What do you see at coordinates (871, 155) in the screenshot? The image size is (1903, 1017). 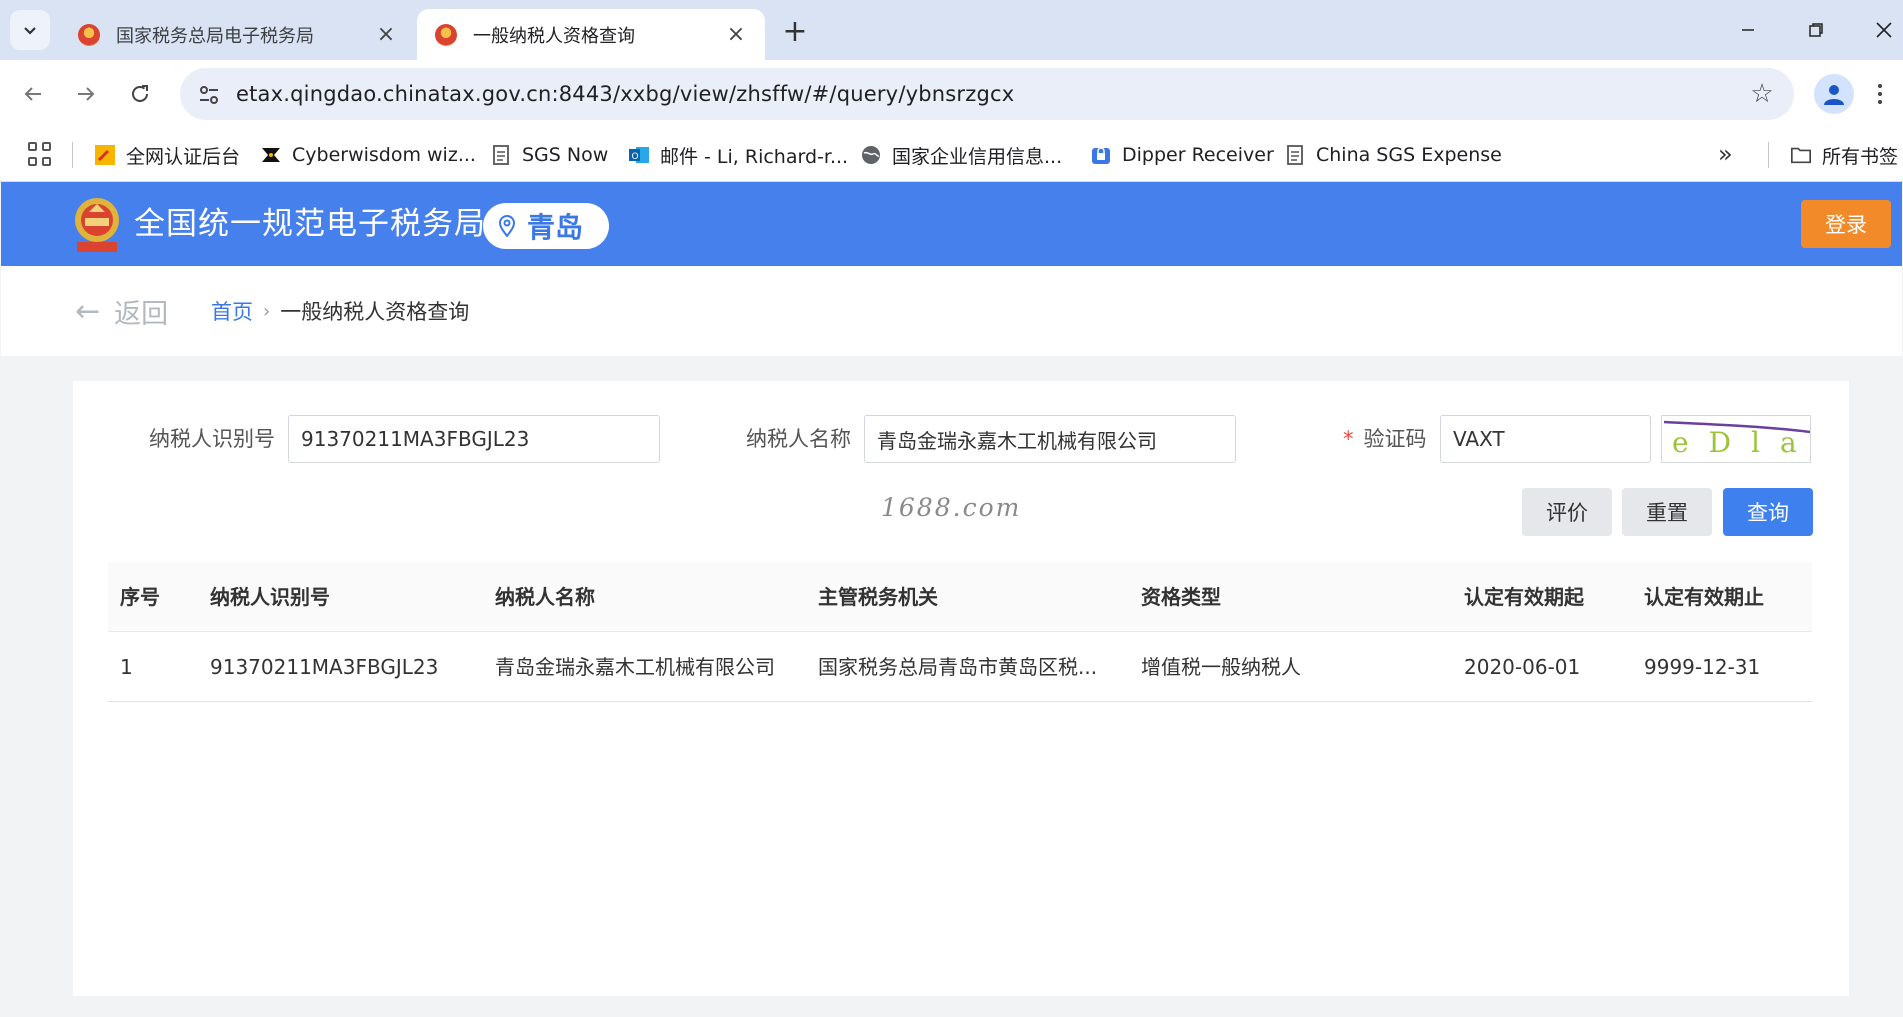 I see `globe-icon` at bounding box center [871, 155].